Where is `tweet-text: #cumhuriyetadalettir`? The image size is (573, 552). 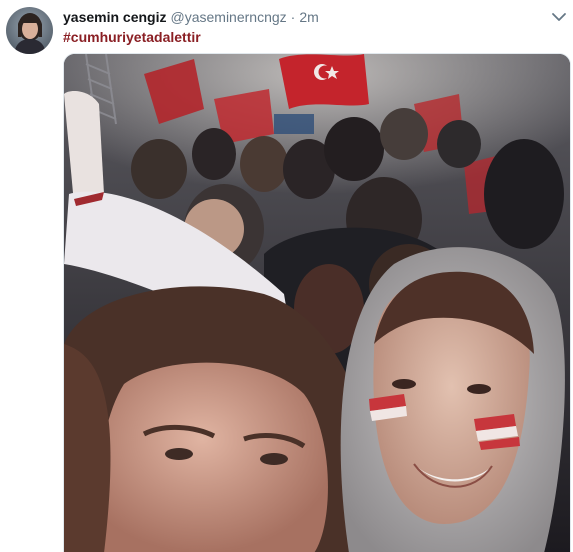
tweet-text: #cumhuriyetadalettir is located at coordinates (132, 37).